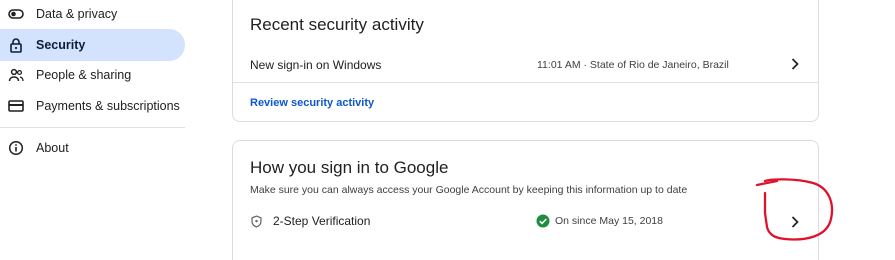  What do you see at coordinates (61, 45) in the screenshot?
I see `sidebar-item-label: Security` at bounding box center [61, 45].